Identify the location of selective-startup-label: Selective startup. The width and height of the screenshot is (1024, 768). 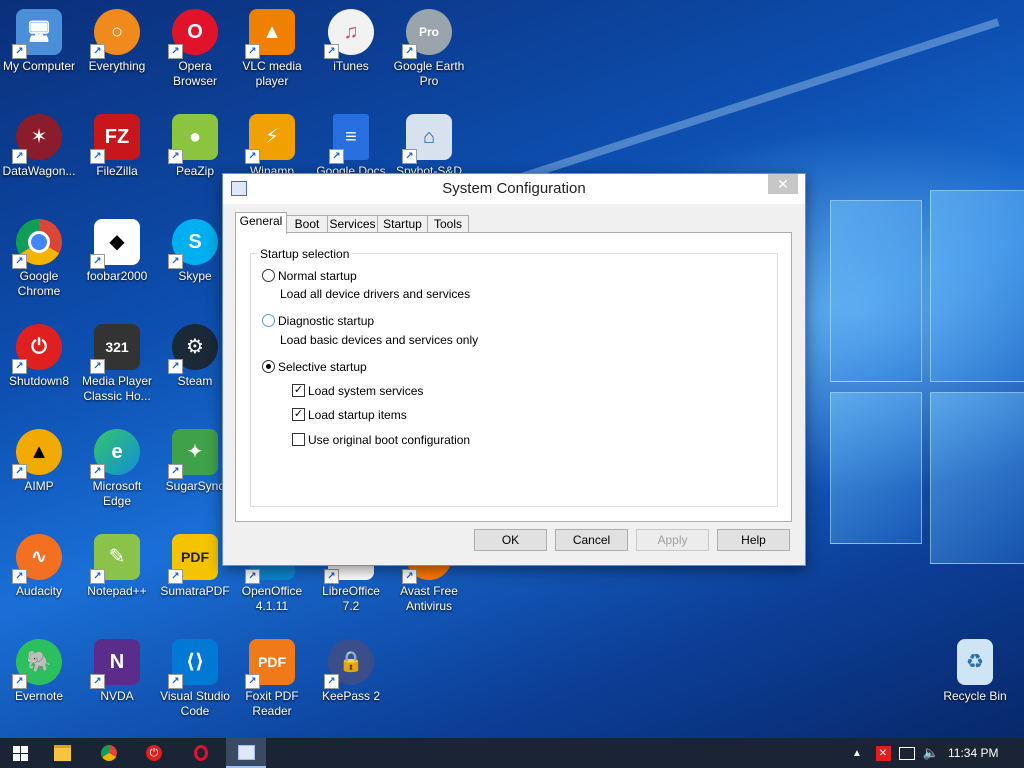
(322, 367).